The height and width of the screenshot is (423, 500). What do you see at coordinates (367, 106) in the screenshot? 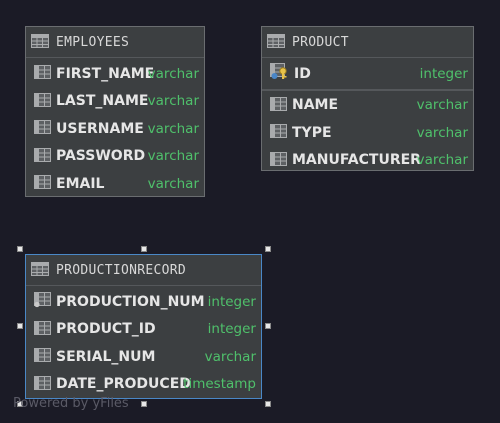
I see `column-row: NAME varchar` at bounding box center [367, 106].